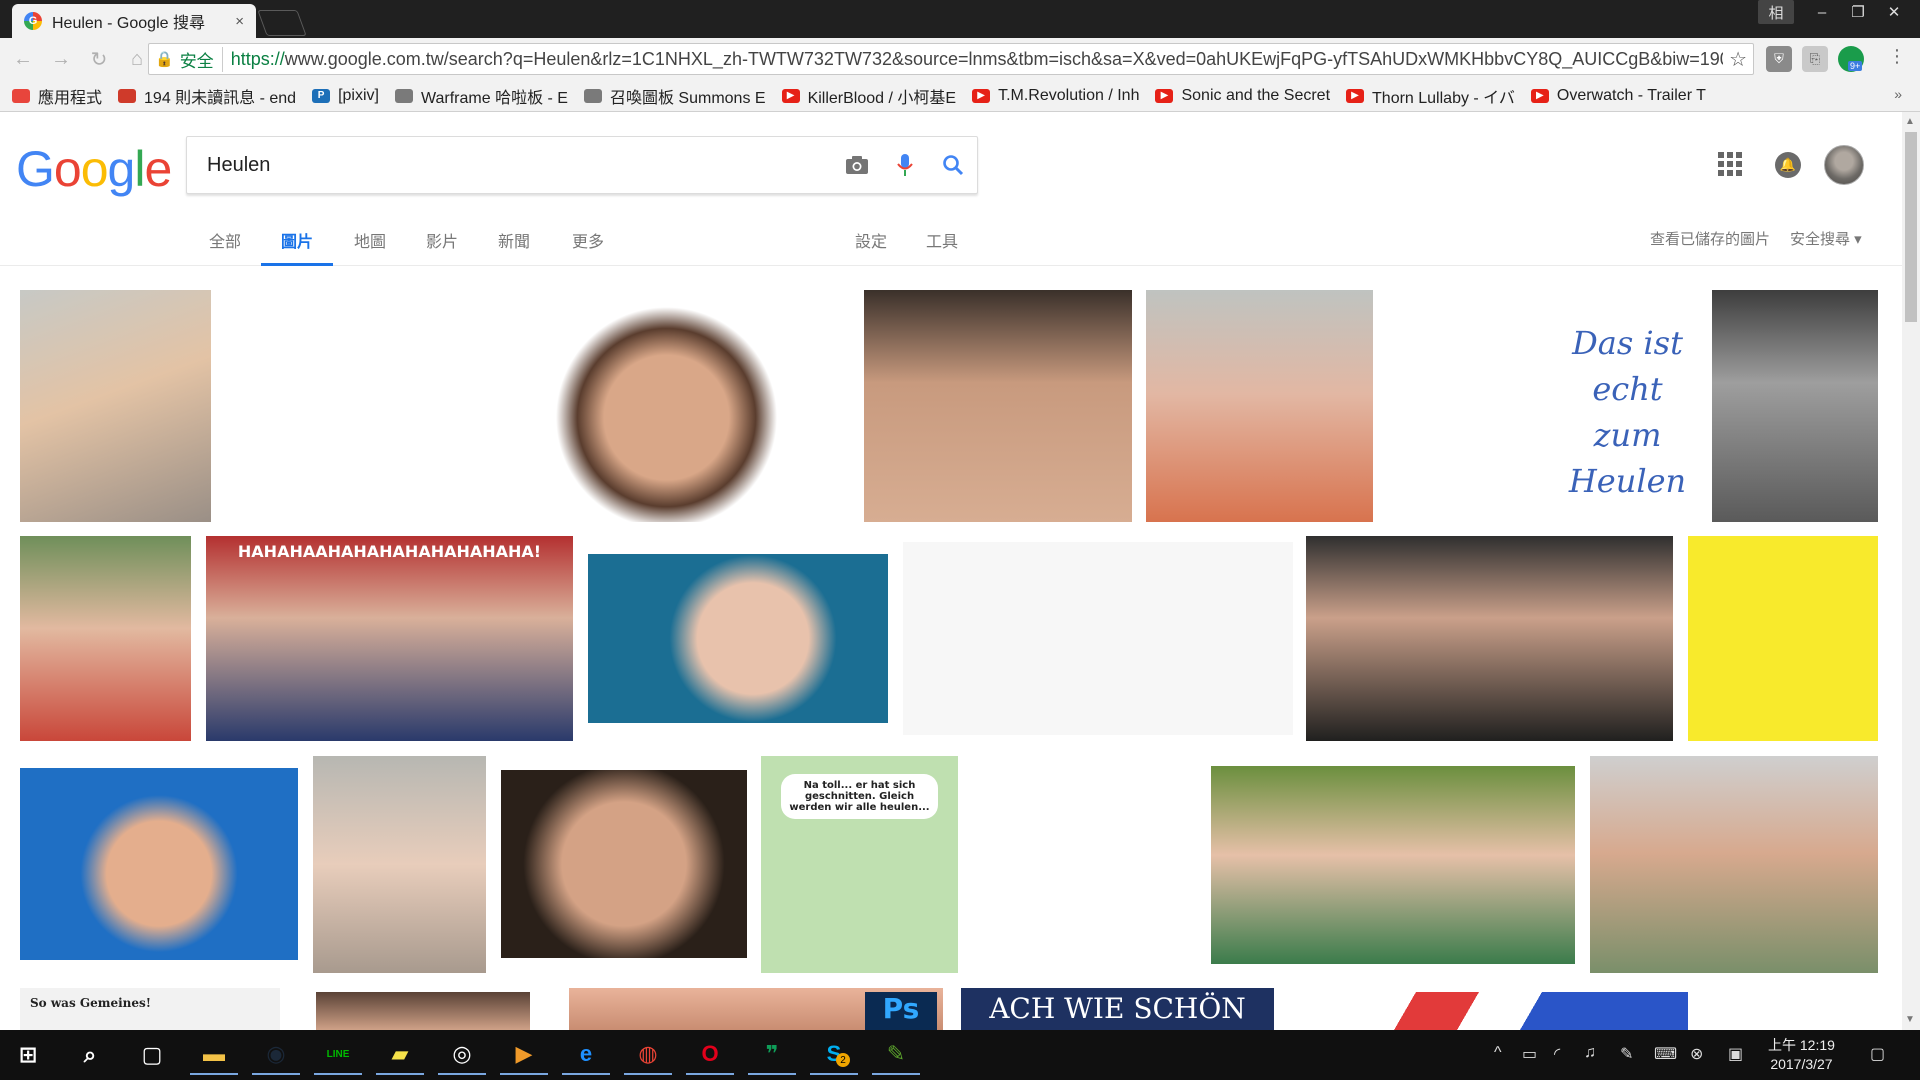  I want to click on tab-news: 新聞, so click(514, 247).